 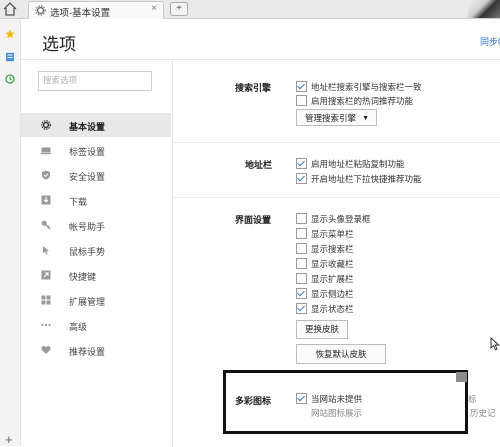 What do you see at coordinates (332, 234) in the screenshot?
I see `checkbox-label: 显示菜单栏` at bounding box center [332, 234].